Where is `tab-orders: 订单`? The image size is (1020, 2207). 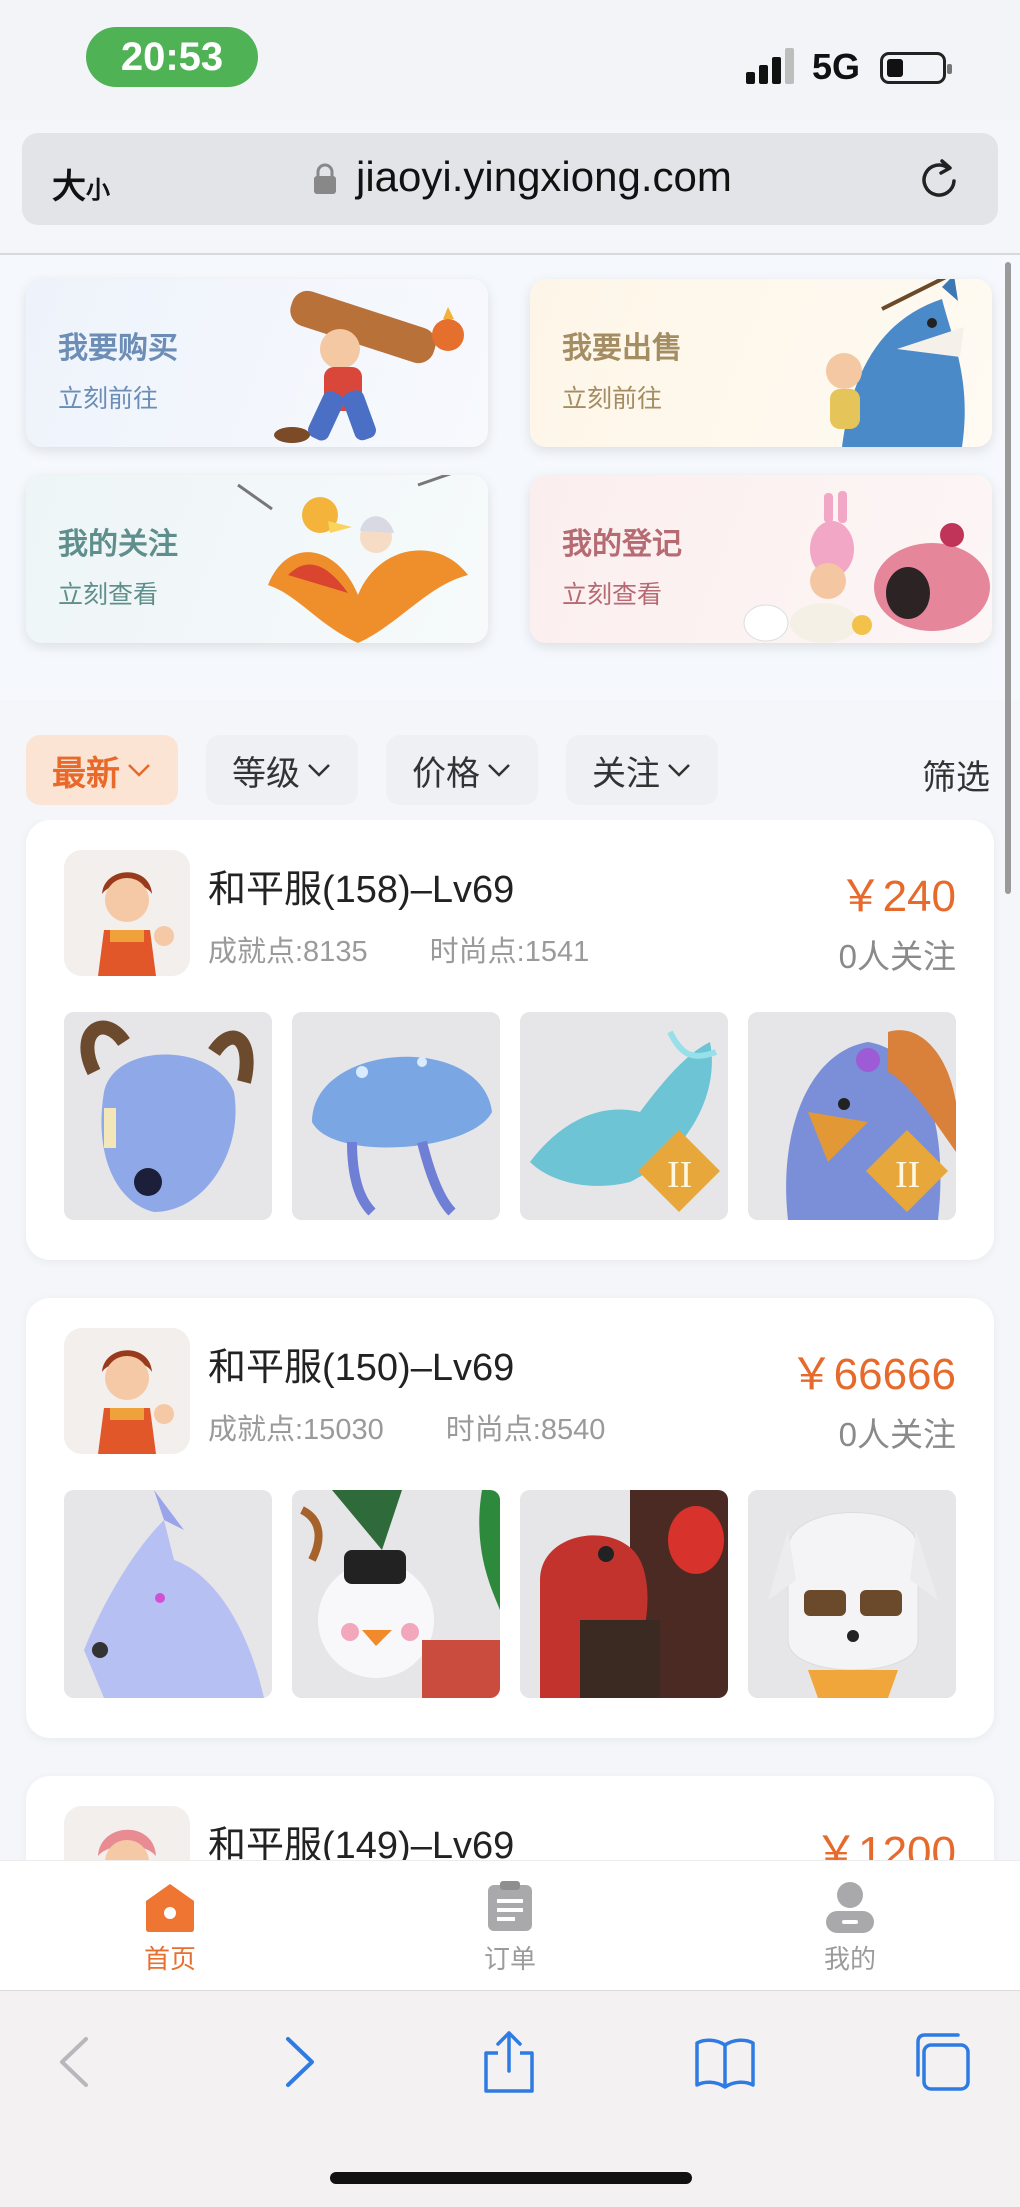
tab-orders: 订单 is located at coordinates (510, 1931).